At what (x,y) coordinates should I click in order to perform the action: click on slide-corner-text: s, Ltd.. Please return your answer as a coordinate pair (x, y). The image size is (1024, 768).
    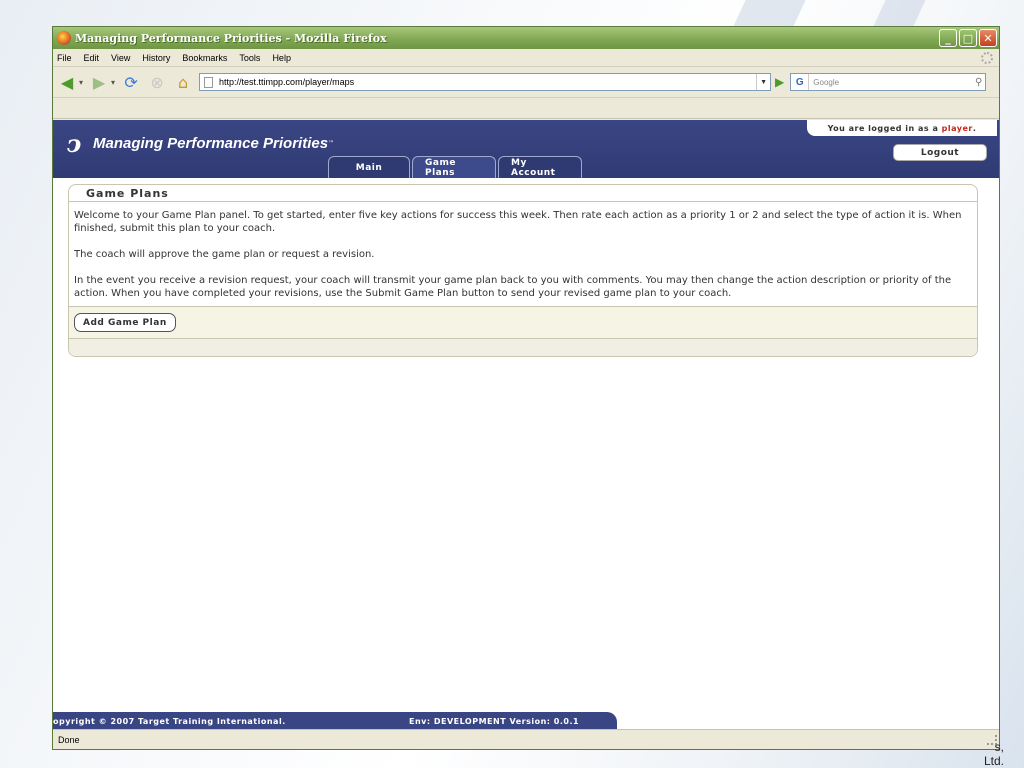
    Looking at the image, I should click on (993, 754).